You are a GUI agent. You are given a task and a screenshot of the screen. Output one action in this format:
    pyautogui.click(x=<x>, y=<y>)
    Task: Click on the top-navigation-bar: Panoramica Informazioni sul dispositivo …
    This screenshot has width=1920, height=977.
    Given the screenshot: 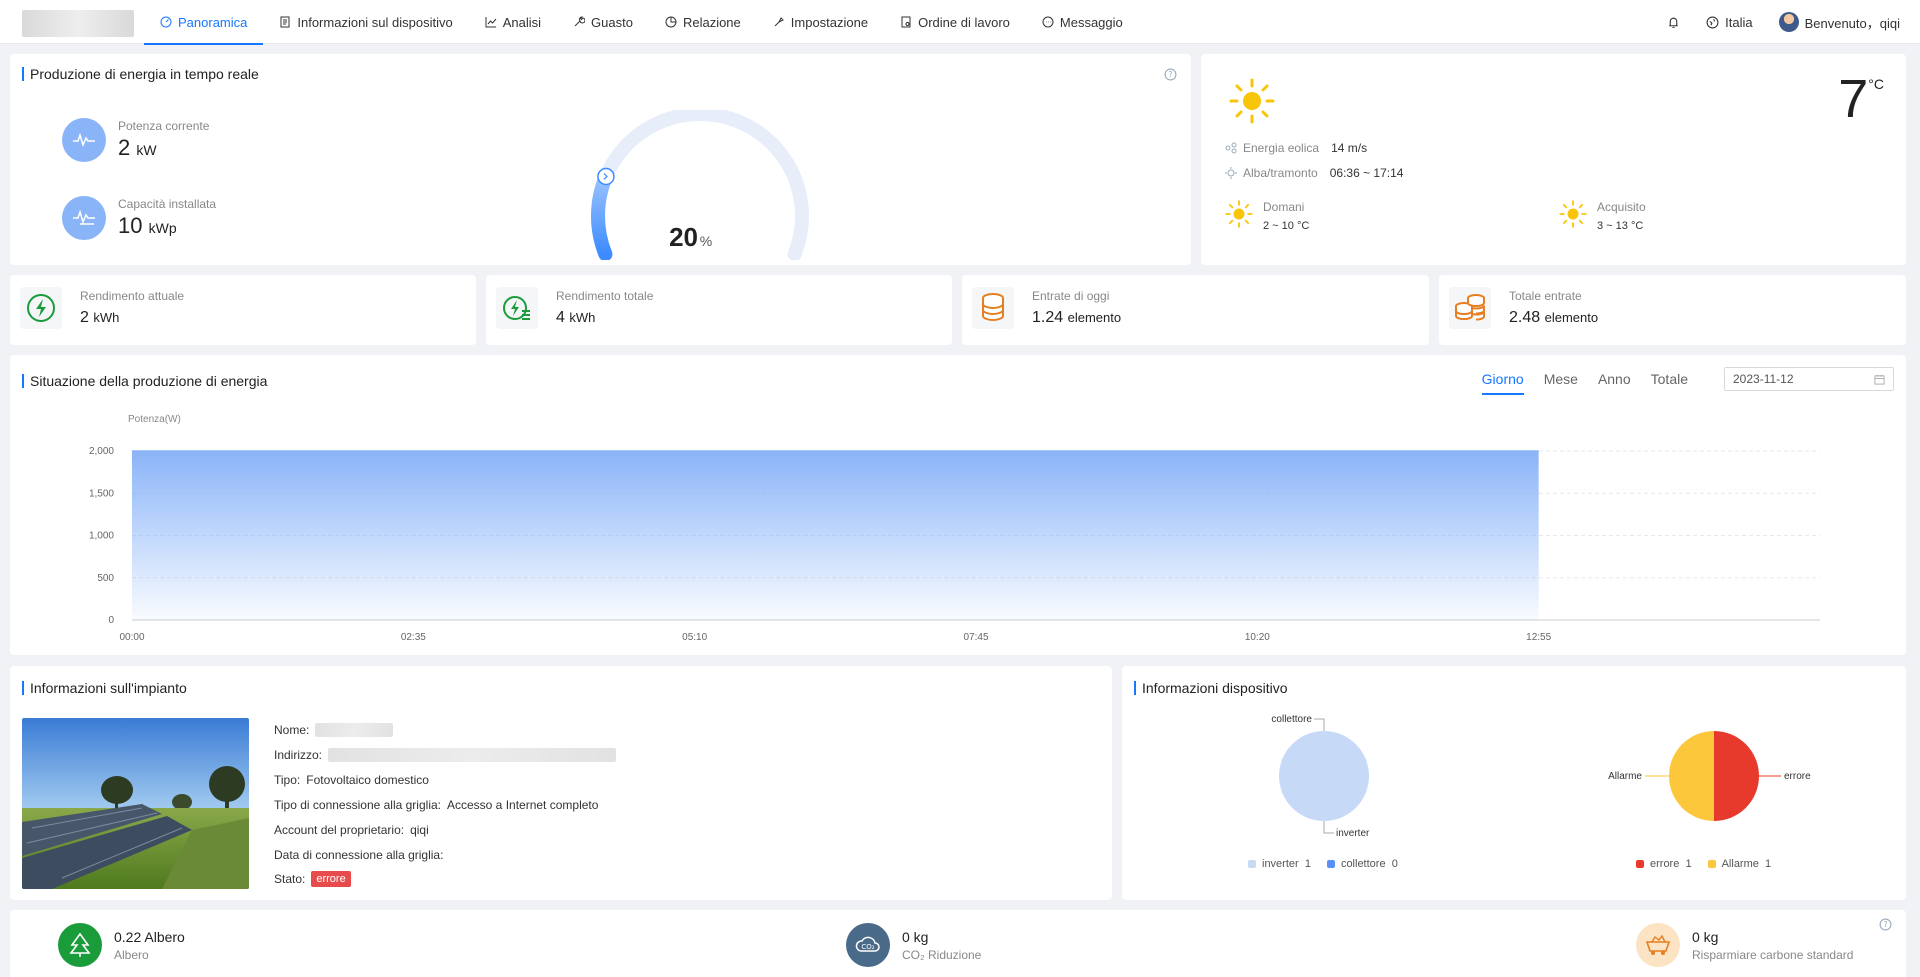 What is the action you would take?
    pyautogui.click(x=960, y=22)
    